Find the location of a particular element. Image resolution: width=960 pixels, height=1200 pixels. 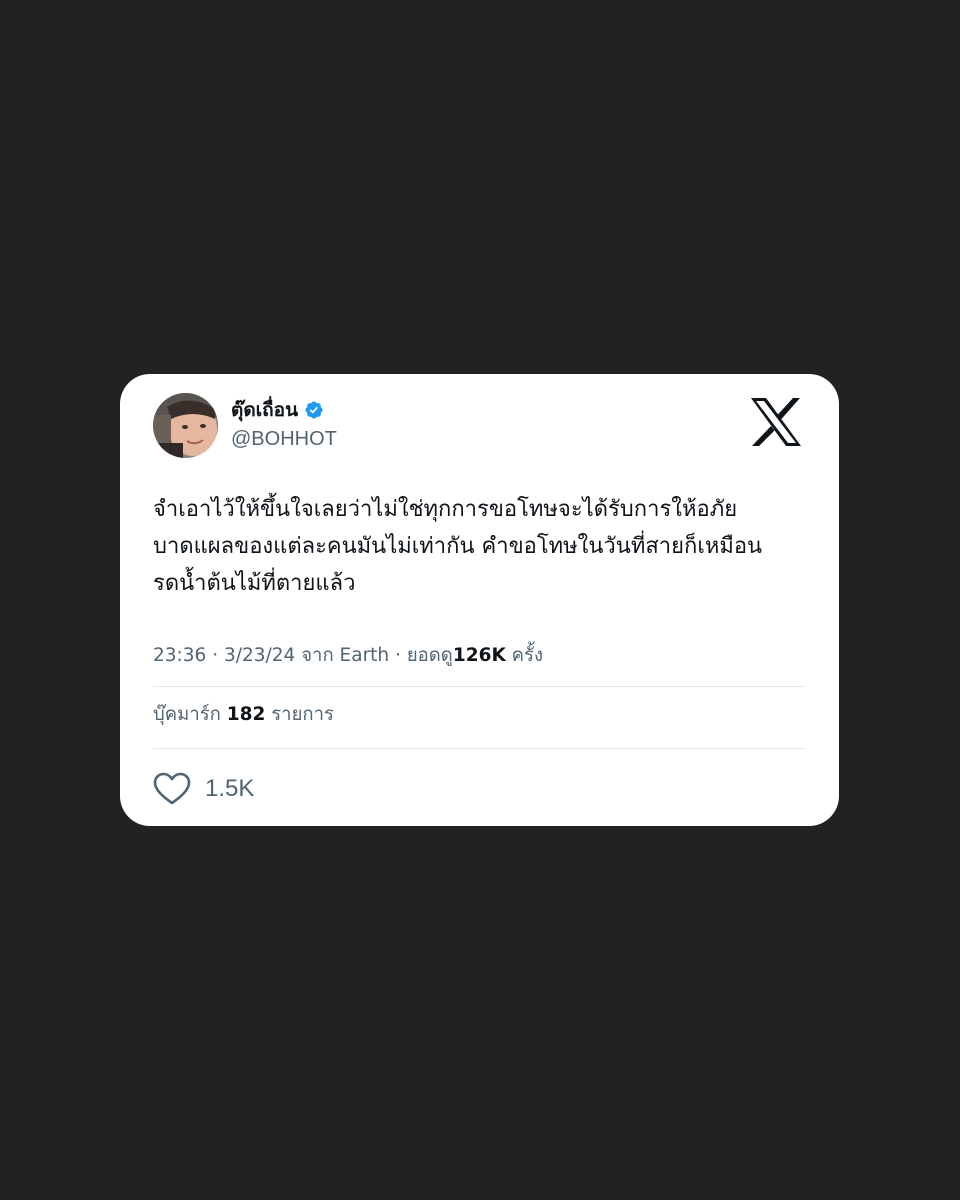

tweet-source: Earth is located at coordinates (364, 655).